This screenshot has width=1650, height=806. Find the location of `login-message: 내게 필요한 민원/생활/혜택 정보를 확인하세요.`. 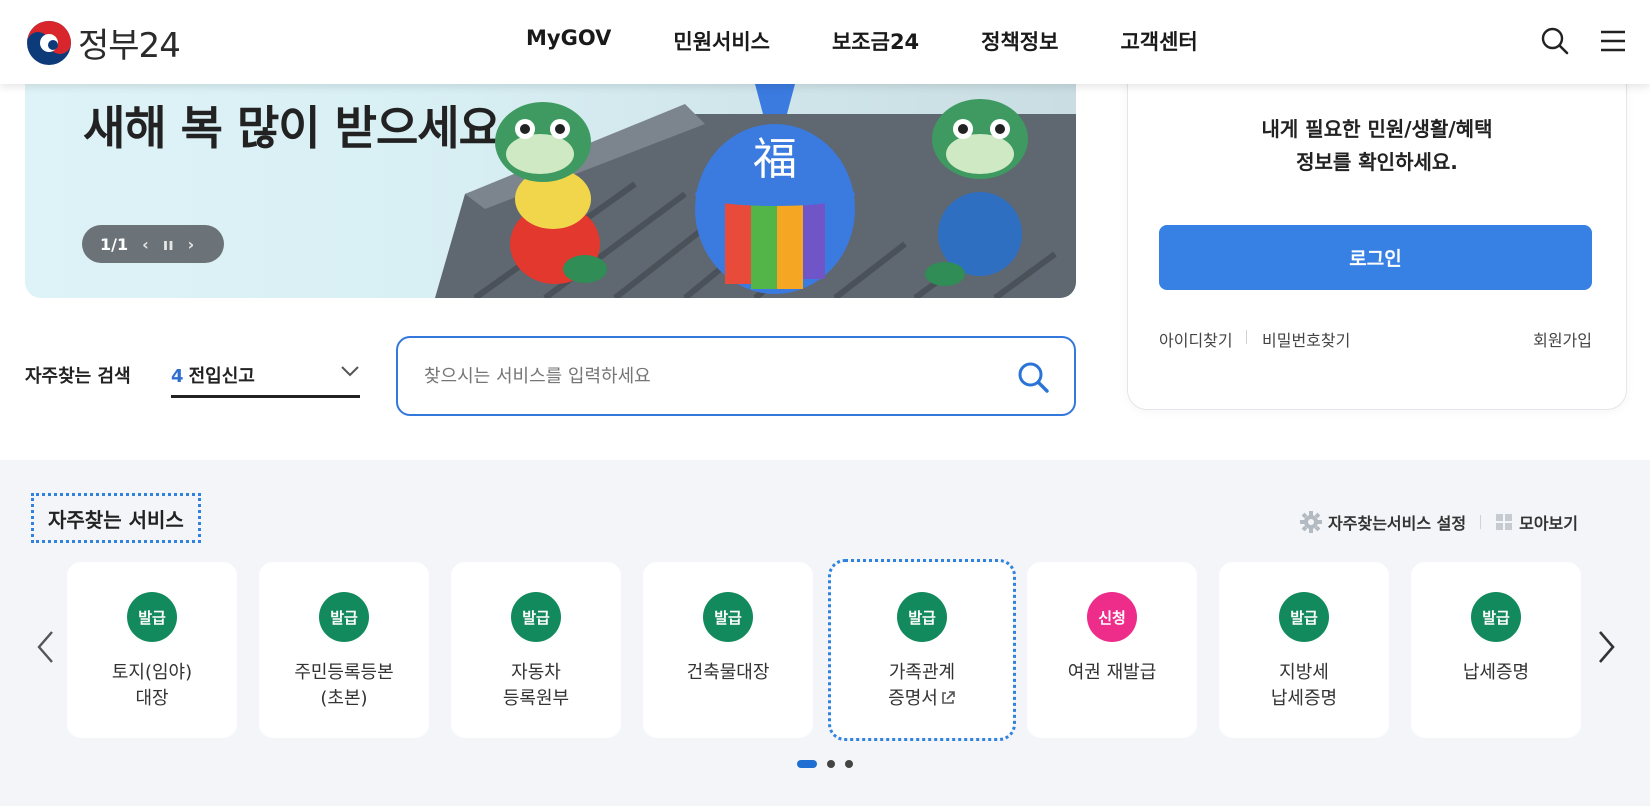

login-message: 내게 필요한 민원/생활/혜택 정보를 확인하세요. is located at coordinates (1377, 146).